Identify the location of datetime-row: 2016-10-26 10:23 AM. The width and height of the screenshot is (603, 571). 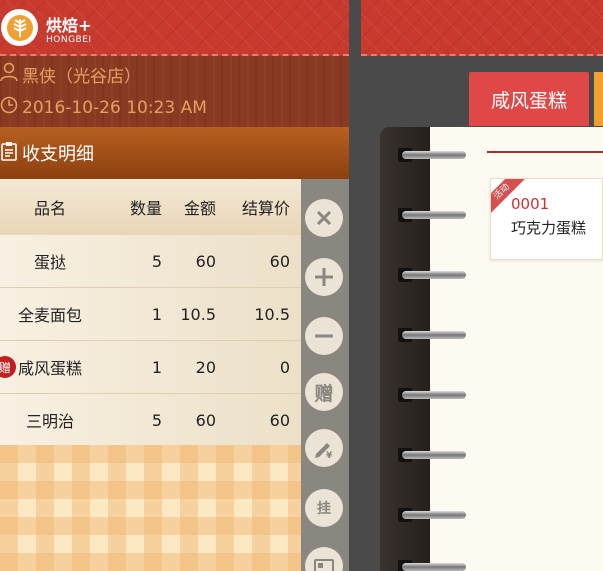
(103, 107).